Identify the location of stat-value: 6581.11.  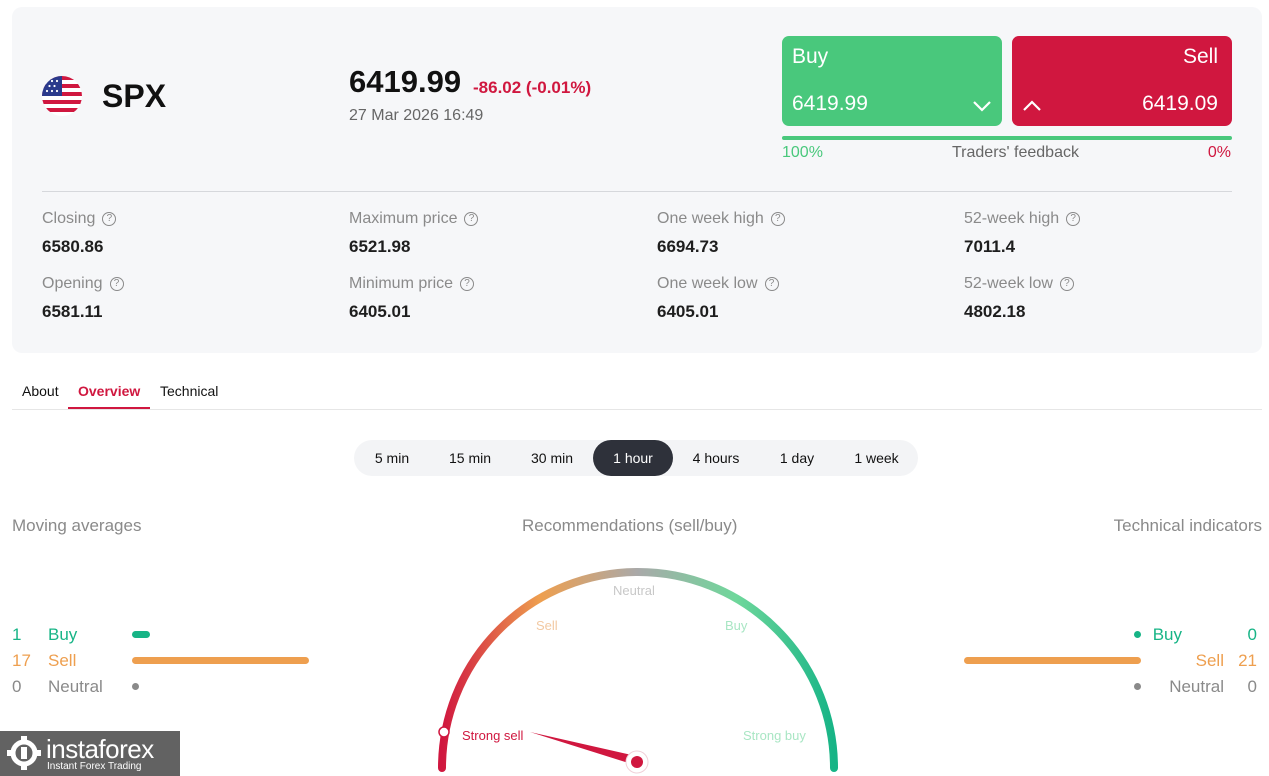
(72, 311).